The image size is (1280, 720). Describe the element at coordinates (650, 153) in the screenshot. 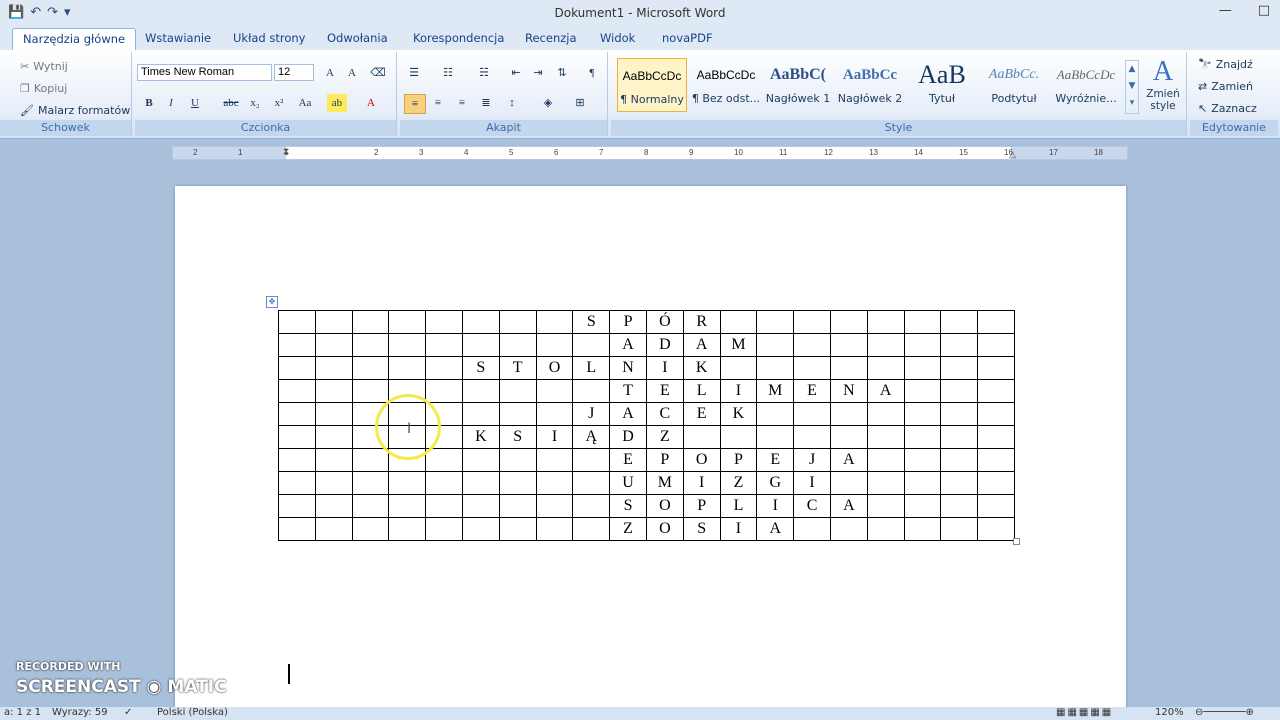

I see `horizontal-ruler: 2 1 1 2 3 4 5 6 7 8 9 10 11 12 13 14 15 16 17 18 ⧗ △` at that location.